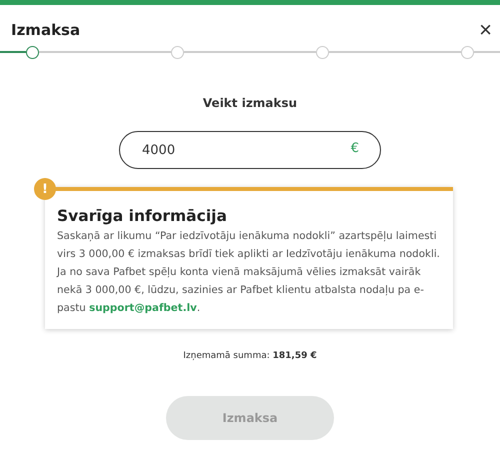  I want to click on notice-text: Saskaņā ar likumu “Par iedzīvotāju ienākuma nodokli” azartspēļu laimesti virs 3 000,00 € izmaksas brīdī tiek aplikti ar Iedzīvotāju ienākuma nodokli. Ja no sava Pafbet spēļu konta vienā maksājumā vēlies izmaksāt vairāk nekā 3 000,00 €, lūdzu, sazinies ar Pafbet klientu atbalsta nodaļu pa e-pastu support@pafbet.lv., so click(249, 272).